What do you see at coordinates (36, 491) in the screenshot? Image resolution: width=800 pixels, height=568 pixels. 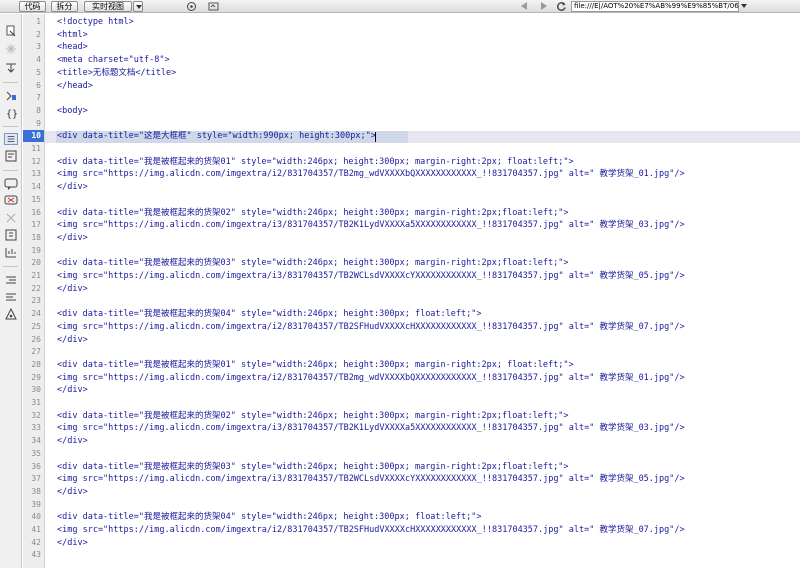 I see `line-number: 38` at bounding box center [36, 491].